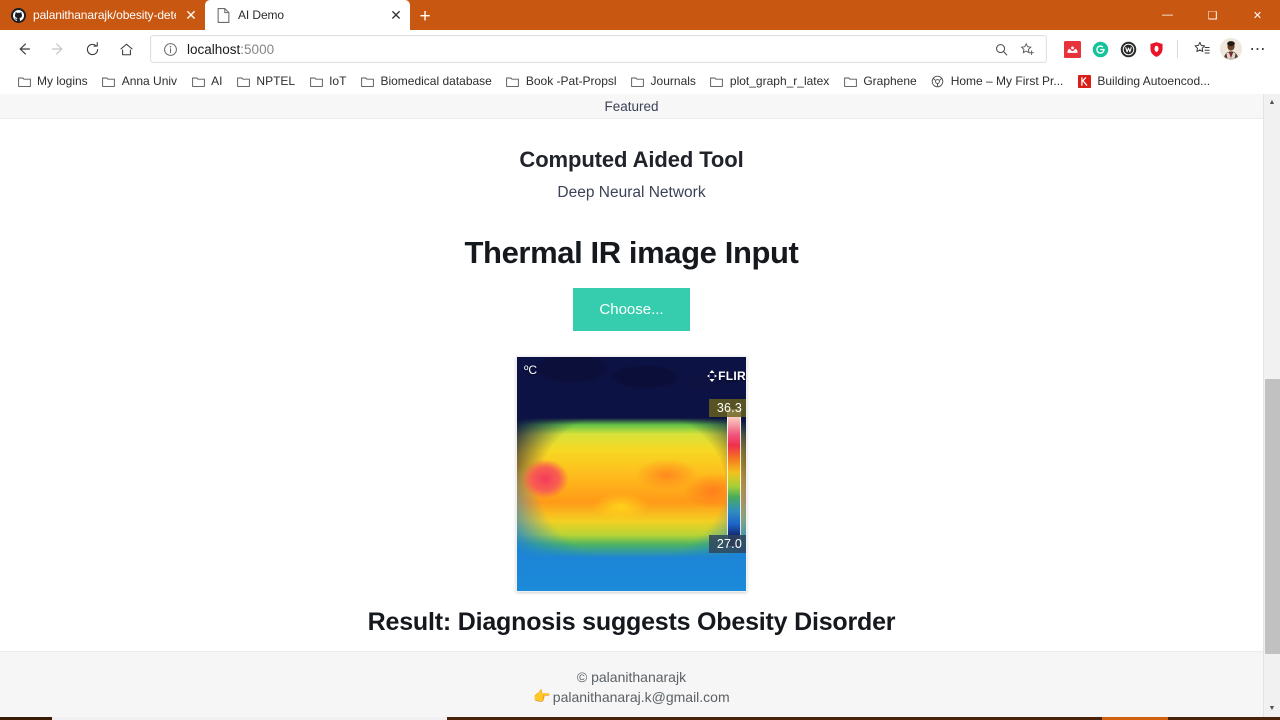 The height and width of the screenshot is (720, 1280). What do you see at coordinates (571, 81) in the screenshot?
I see `bookmark-label: Book -Pat-Propsl` at bounding box center [571, 81].